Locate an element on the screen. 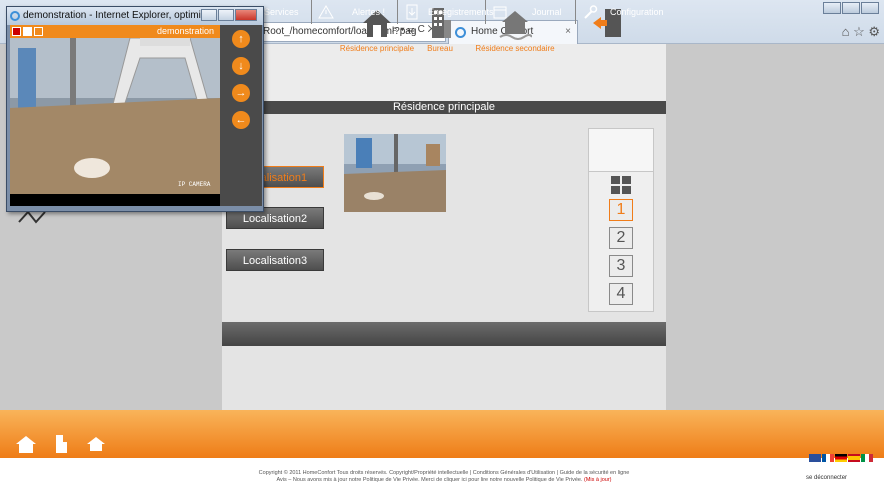  record-icon is located at coordinates (16, 31).